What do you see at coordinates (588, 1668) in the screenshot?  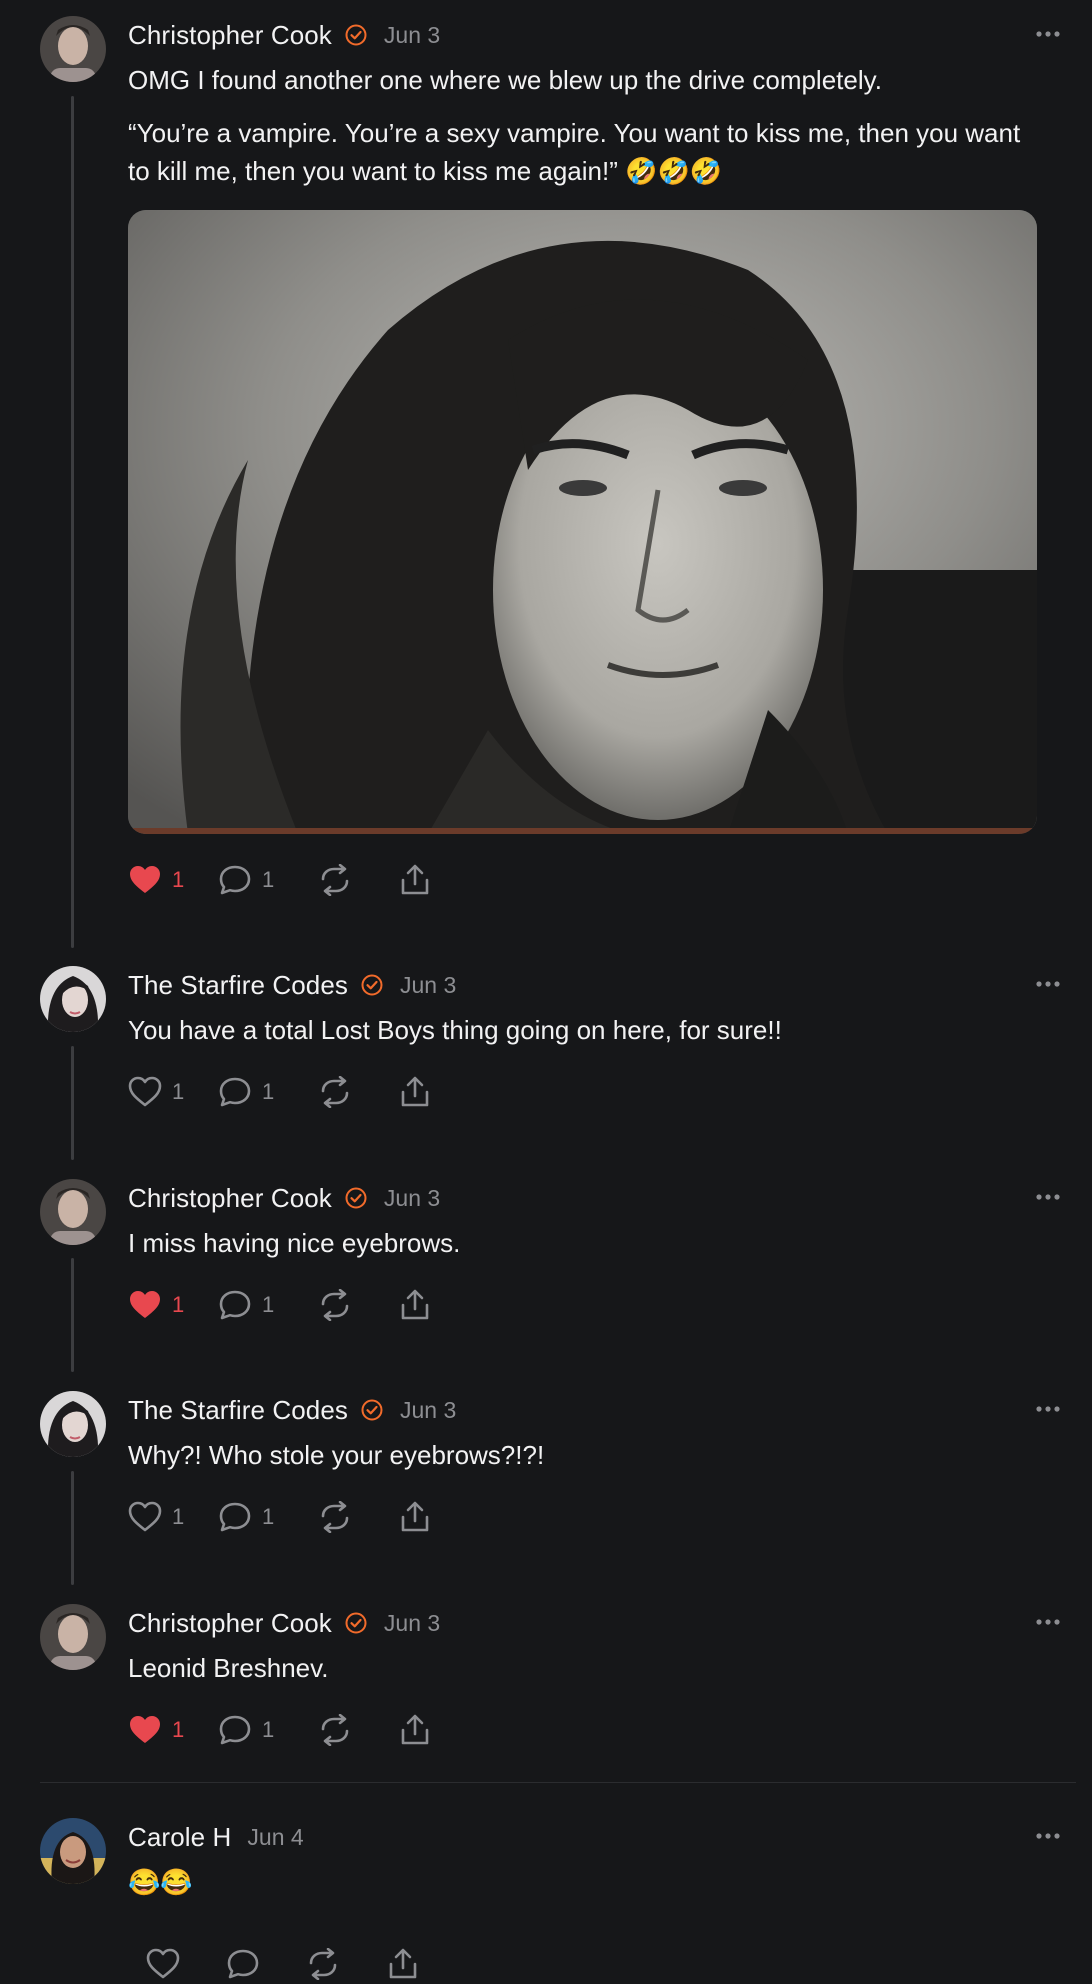 I see `post-text: Leonid Breshnev.` at bounding box center [588, 1668].